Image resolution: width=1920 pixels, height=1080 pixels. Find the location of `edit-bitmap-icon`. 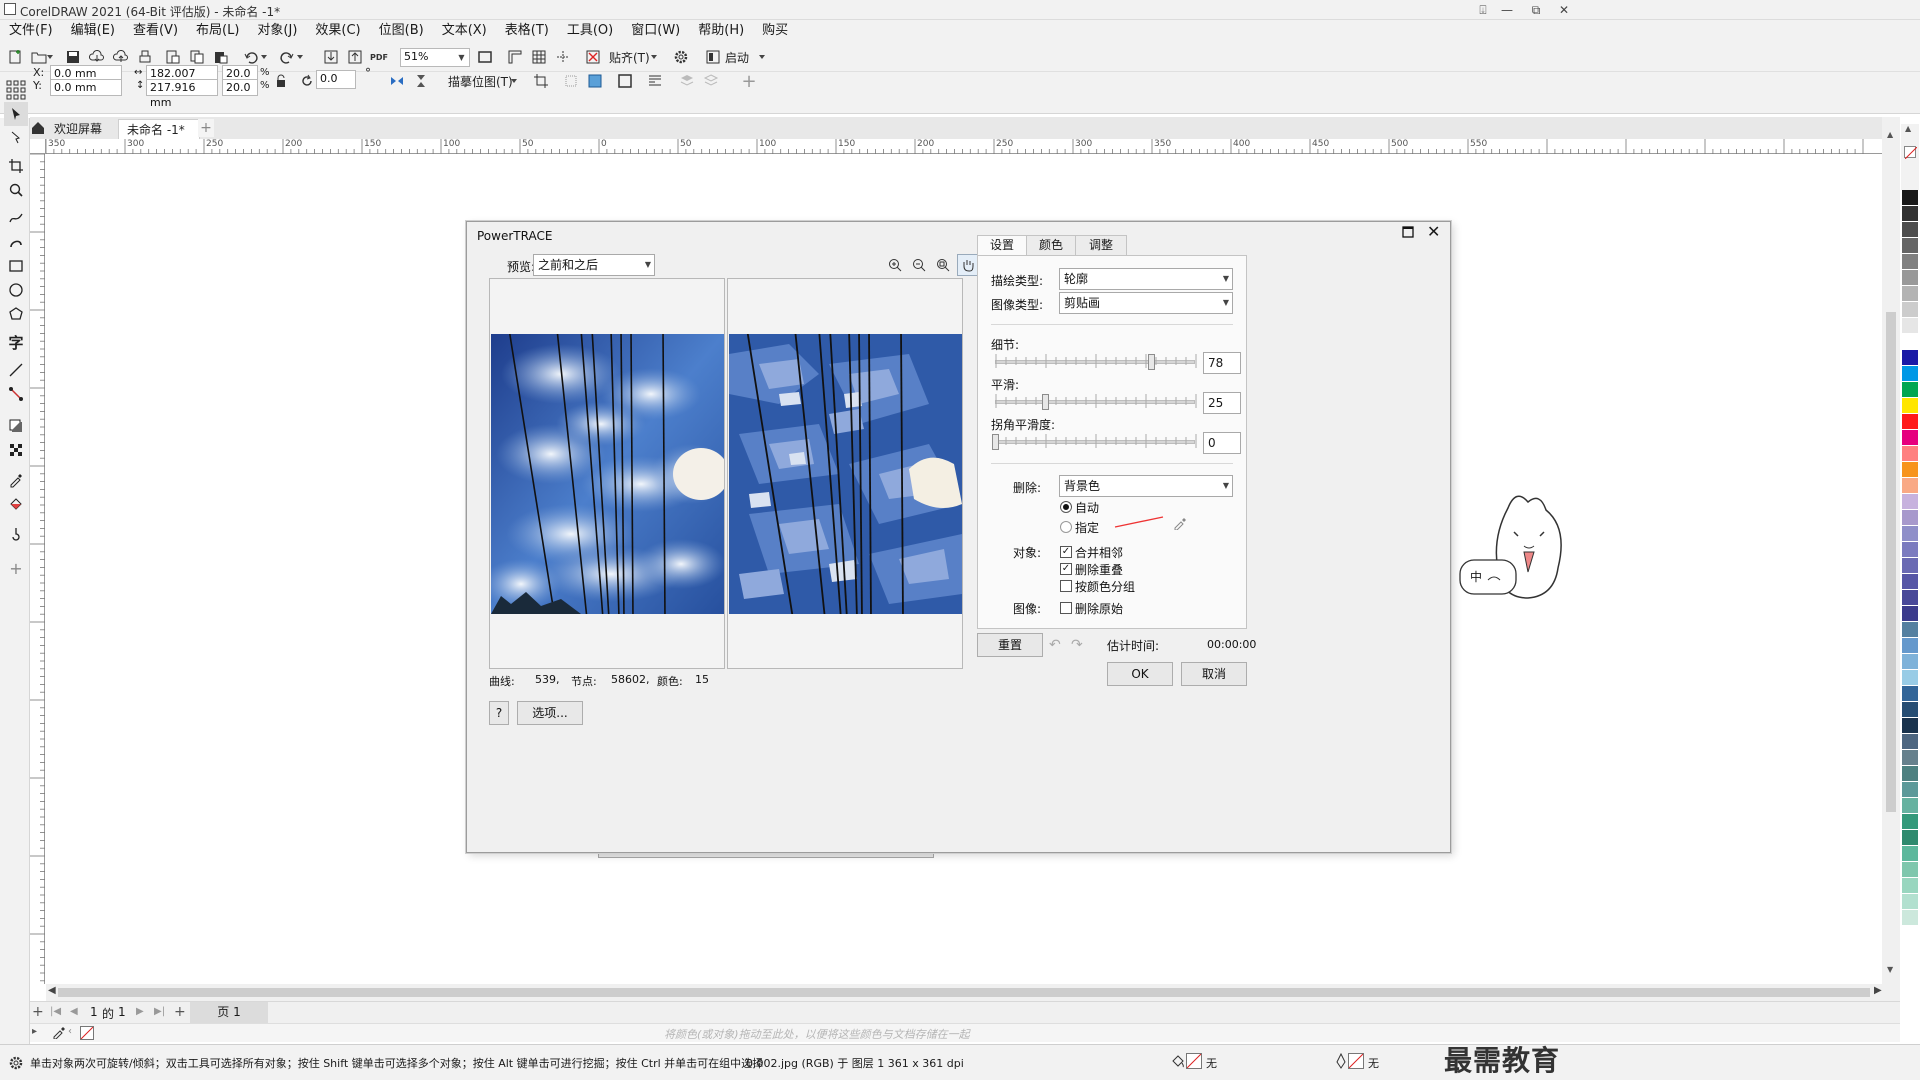

edit-bitmap-icon is located at coordinates (625, 81).